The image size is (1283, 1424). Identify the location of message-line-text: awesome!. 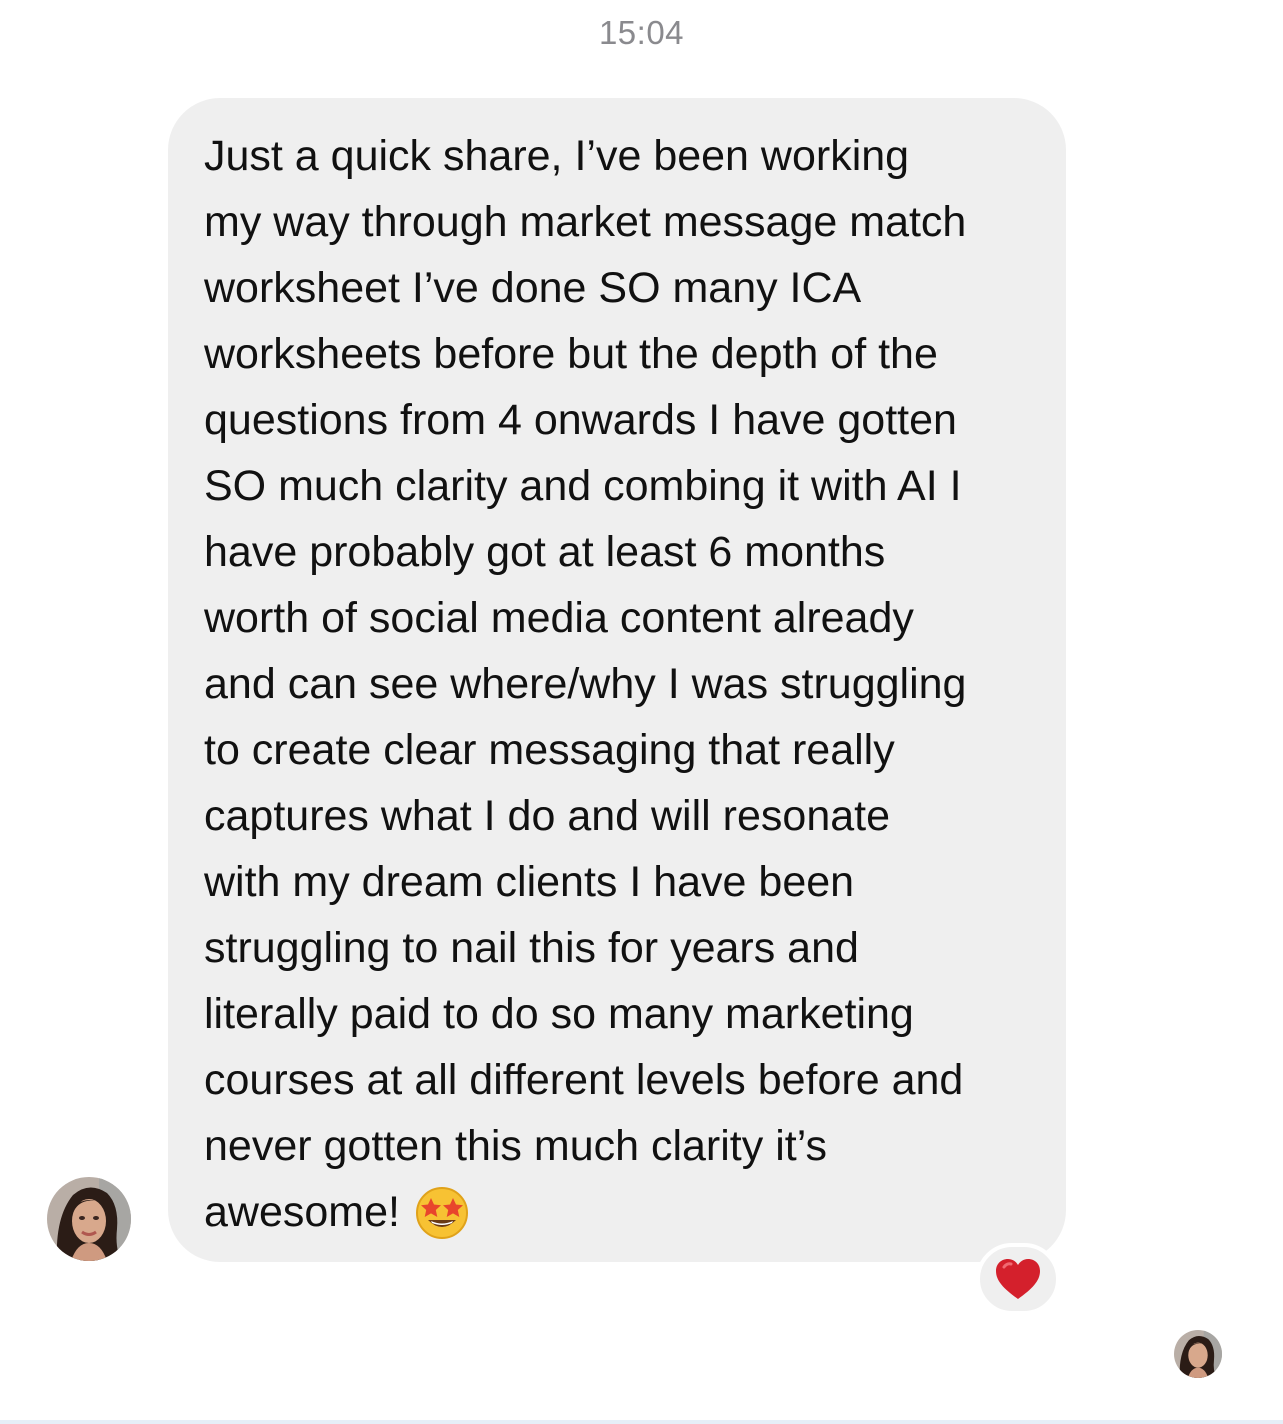
(302, 1212).